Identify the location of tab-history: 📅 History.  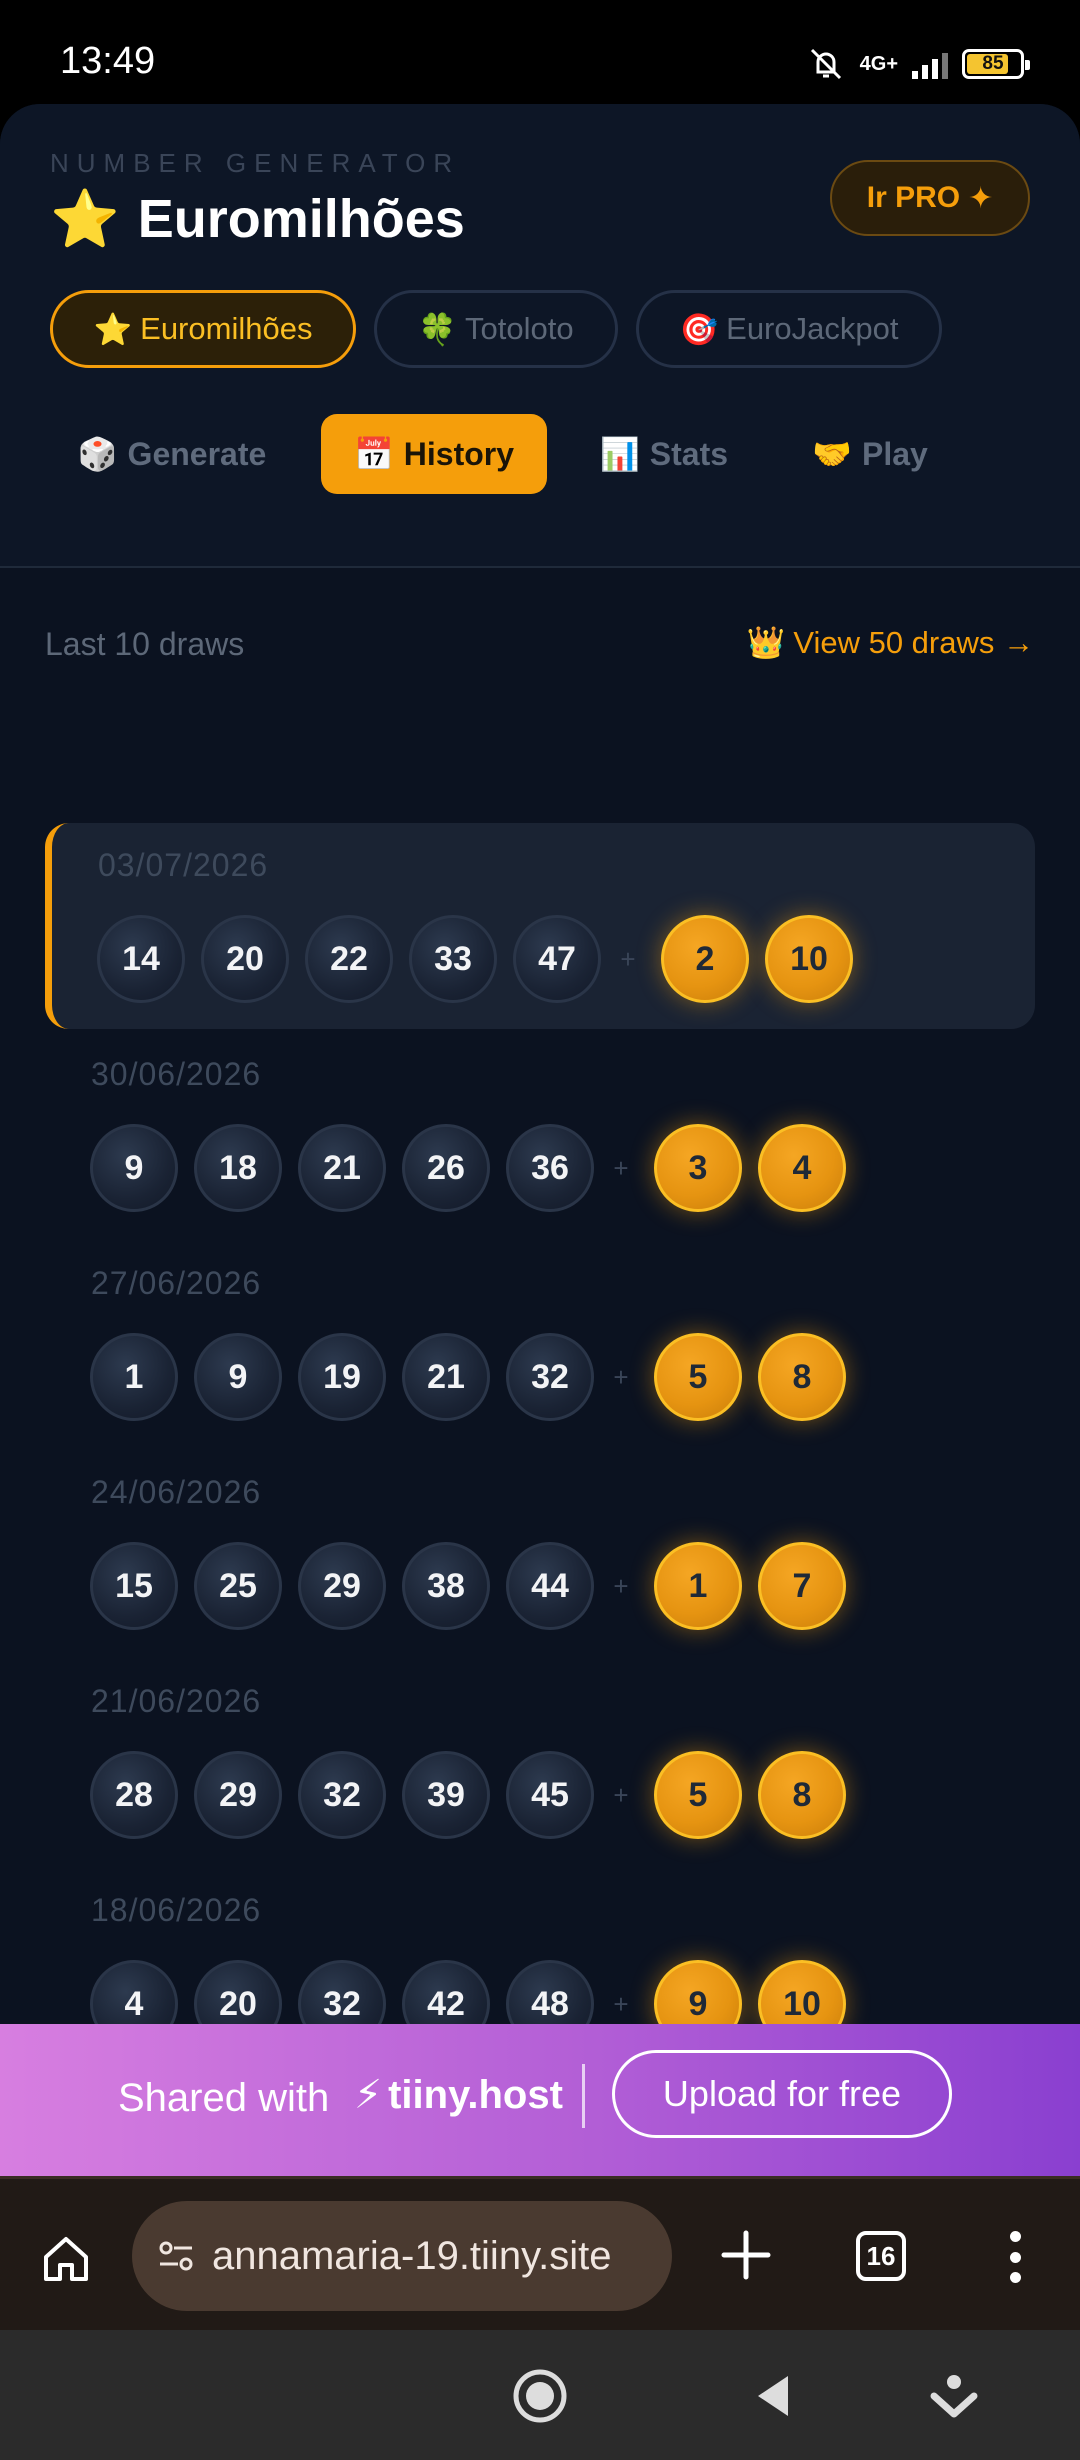
(434, 454).